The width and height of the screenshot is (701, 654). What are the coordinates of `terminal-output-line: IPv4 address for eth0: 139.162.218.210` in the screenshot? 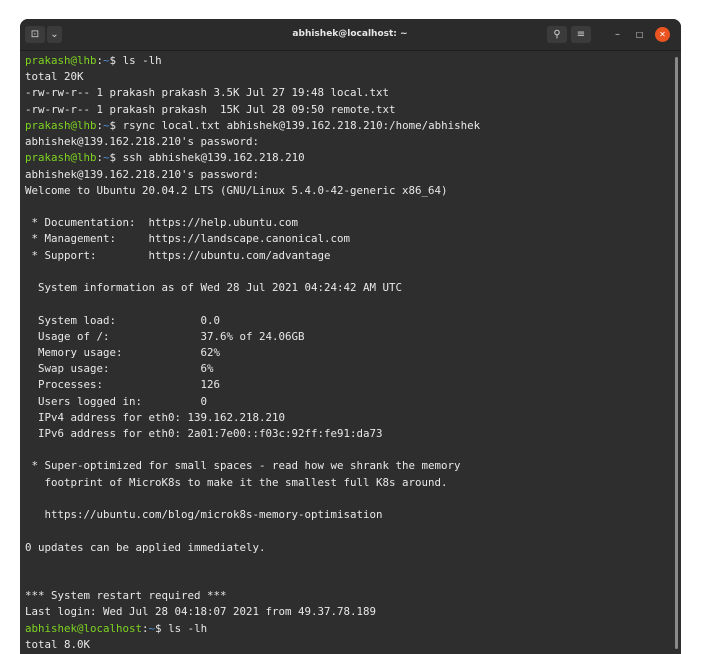 It's located at (347, 418).